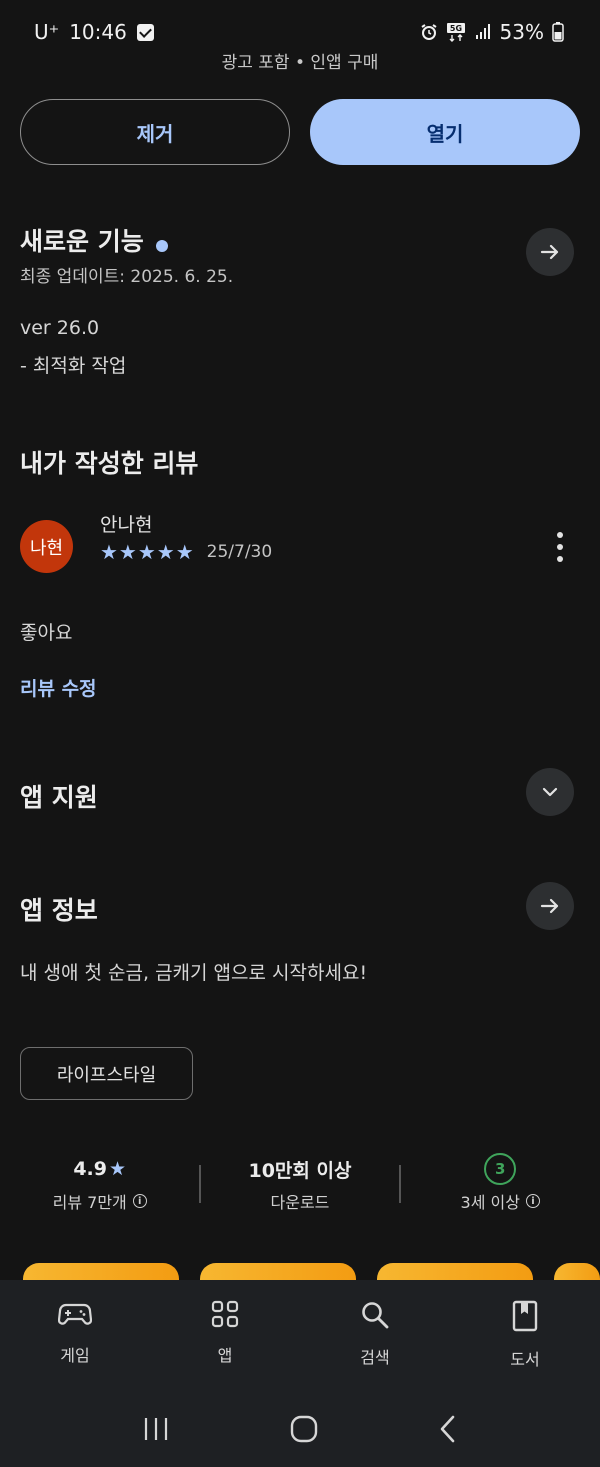  Describe the element at coordinates (155, 132) in the screenshot. I see `remove-button: 제거` at that location.